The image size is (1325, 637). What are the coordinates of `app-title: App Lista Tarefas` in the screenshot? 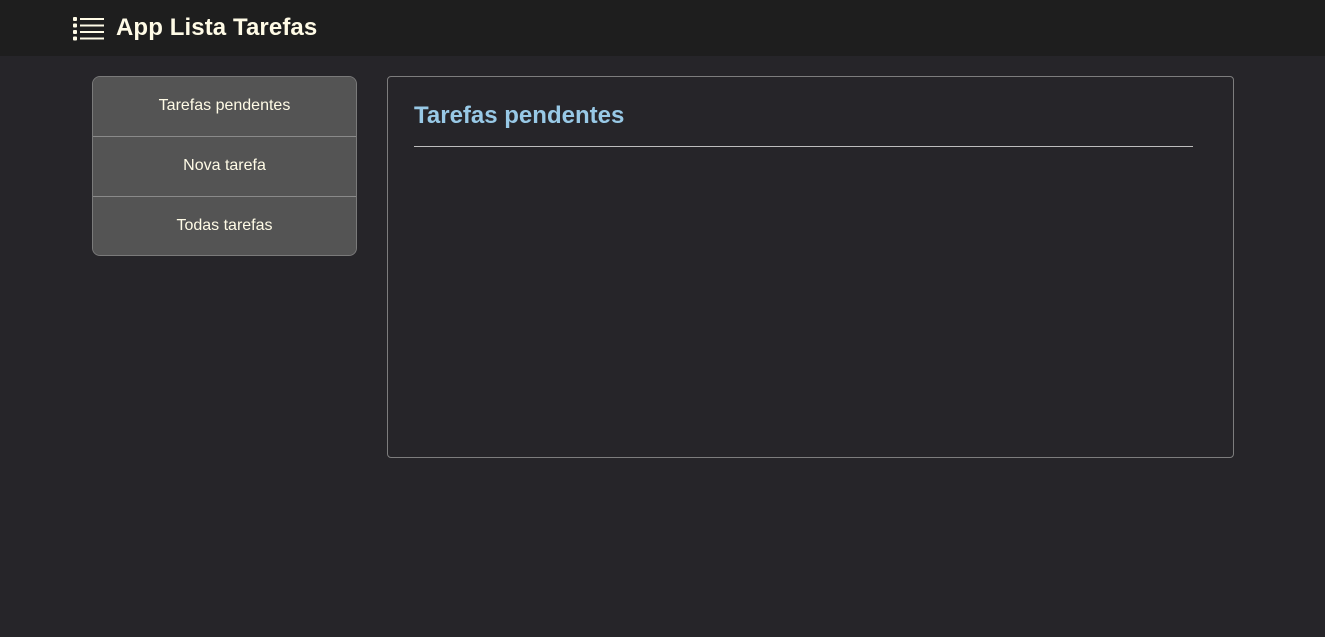 It's located at (217, 27).